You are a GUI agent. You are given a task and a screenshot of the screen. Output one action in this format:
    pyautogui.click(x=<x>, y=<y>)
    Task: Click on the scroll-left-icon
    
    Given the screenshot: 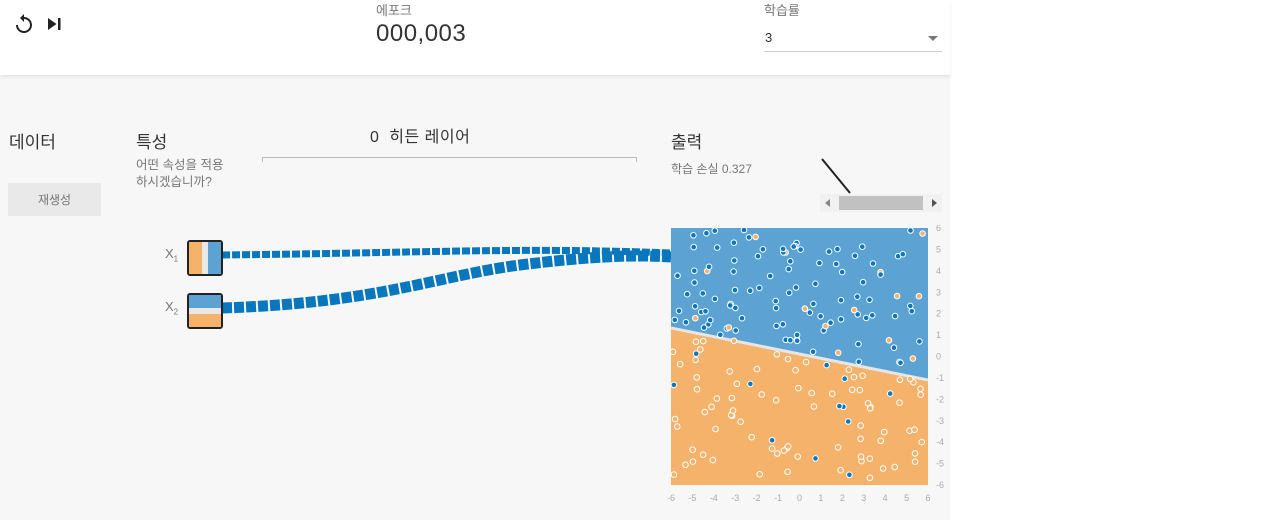 What is the action you would take?
    pyautogui.click(x=827, y=203)
    